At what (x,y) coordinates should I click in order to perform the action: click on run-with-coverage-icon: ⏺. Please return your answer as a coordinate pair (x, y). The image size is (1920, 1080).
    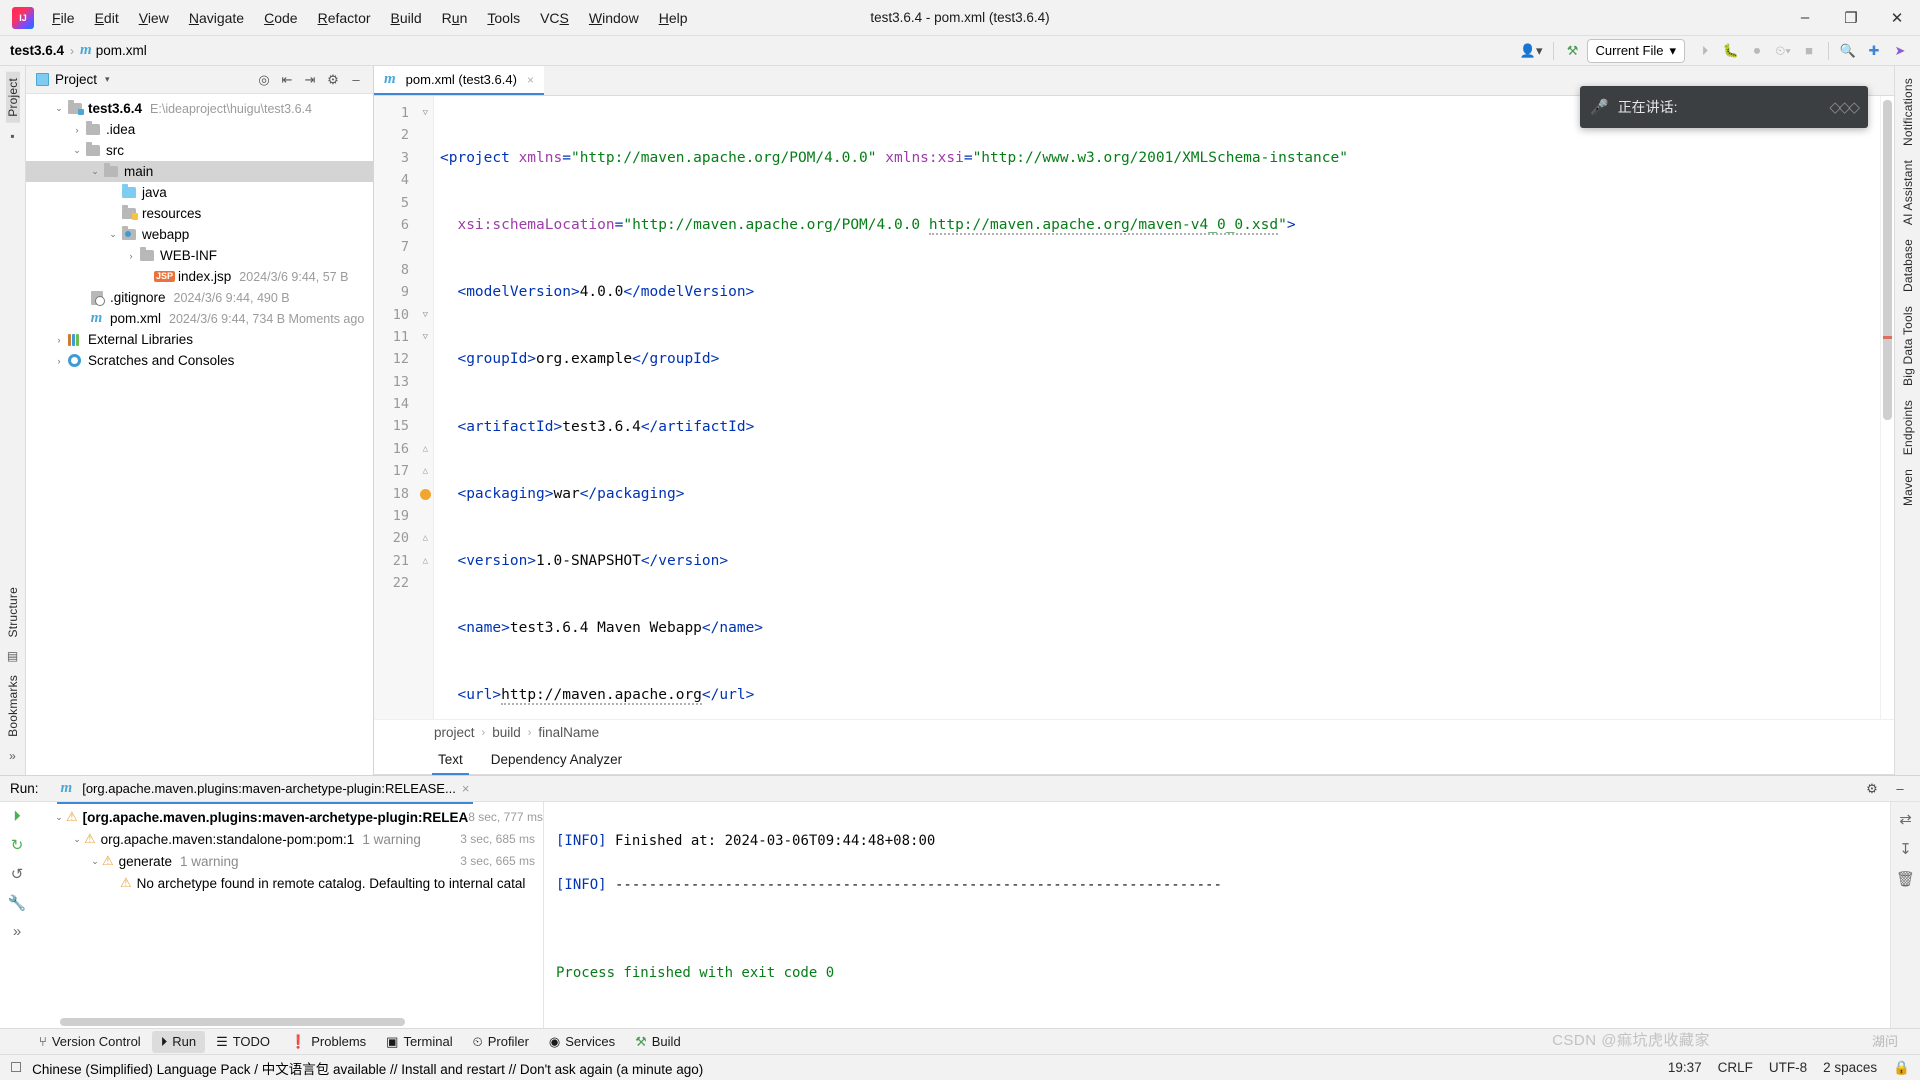
    Looking at the image, I should click on (1757, 51).